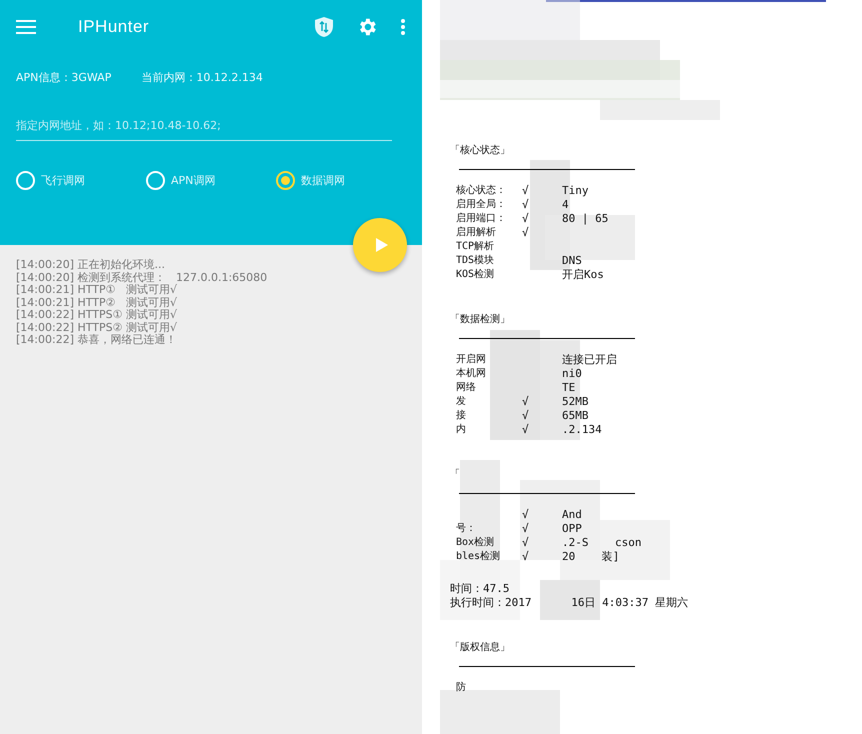 The image size is (862, 734). Describe the element at coordinates (589, 360) in the screenshot. I see `row-value: 连接已开启` at that location.